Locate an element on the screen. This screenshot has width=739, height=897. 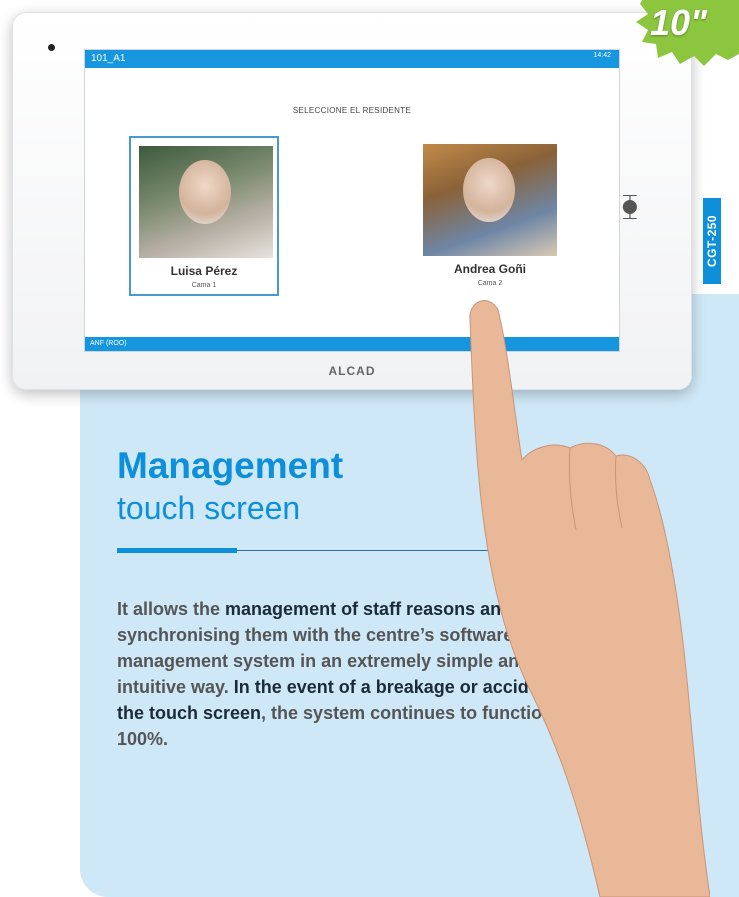
model-label: CGT-250 is located at coordinates (712, 241).